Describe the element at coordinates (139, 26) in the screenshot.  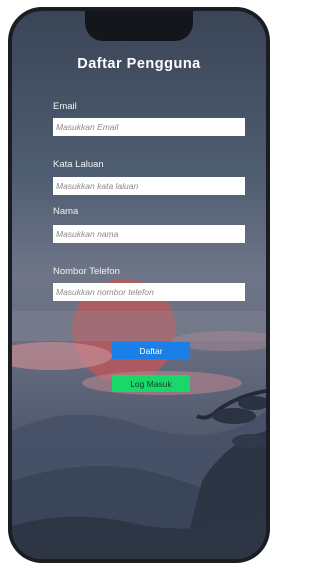
I see `phone-notch` at that location.